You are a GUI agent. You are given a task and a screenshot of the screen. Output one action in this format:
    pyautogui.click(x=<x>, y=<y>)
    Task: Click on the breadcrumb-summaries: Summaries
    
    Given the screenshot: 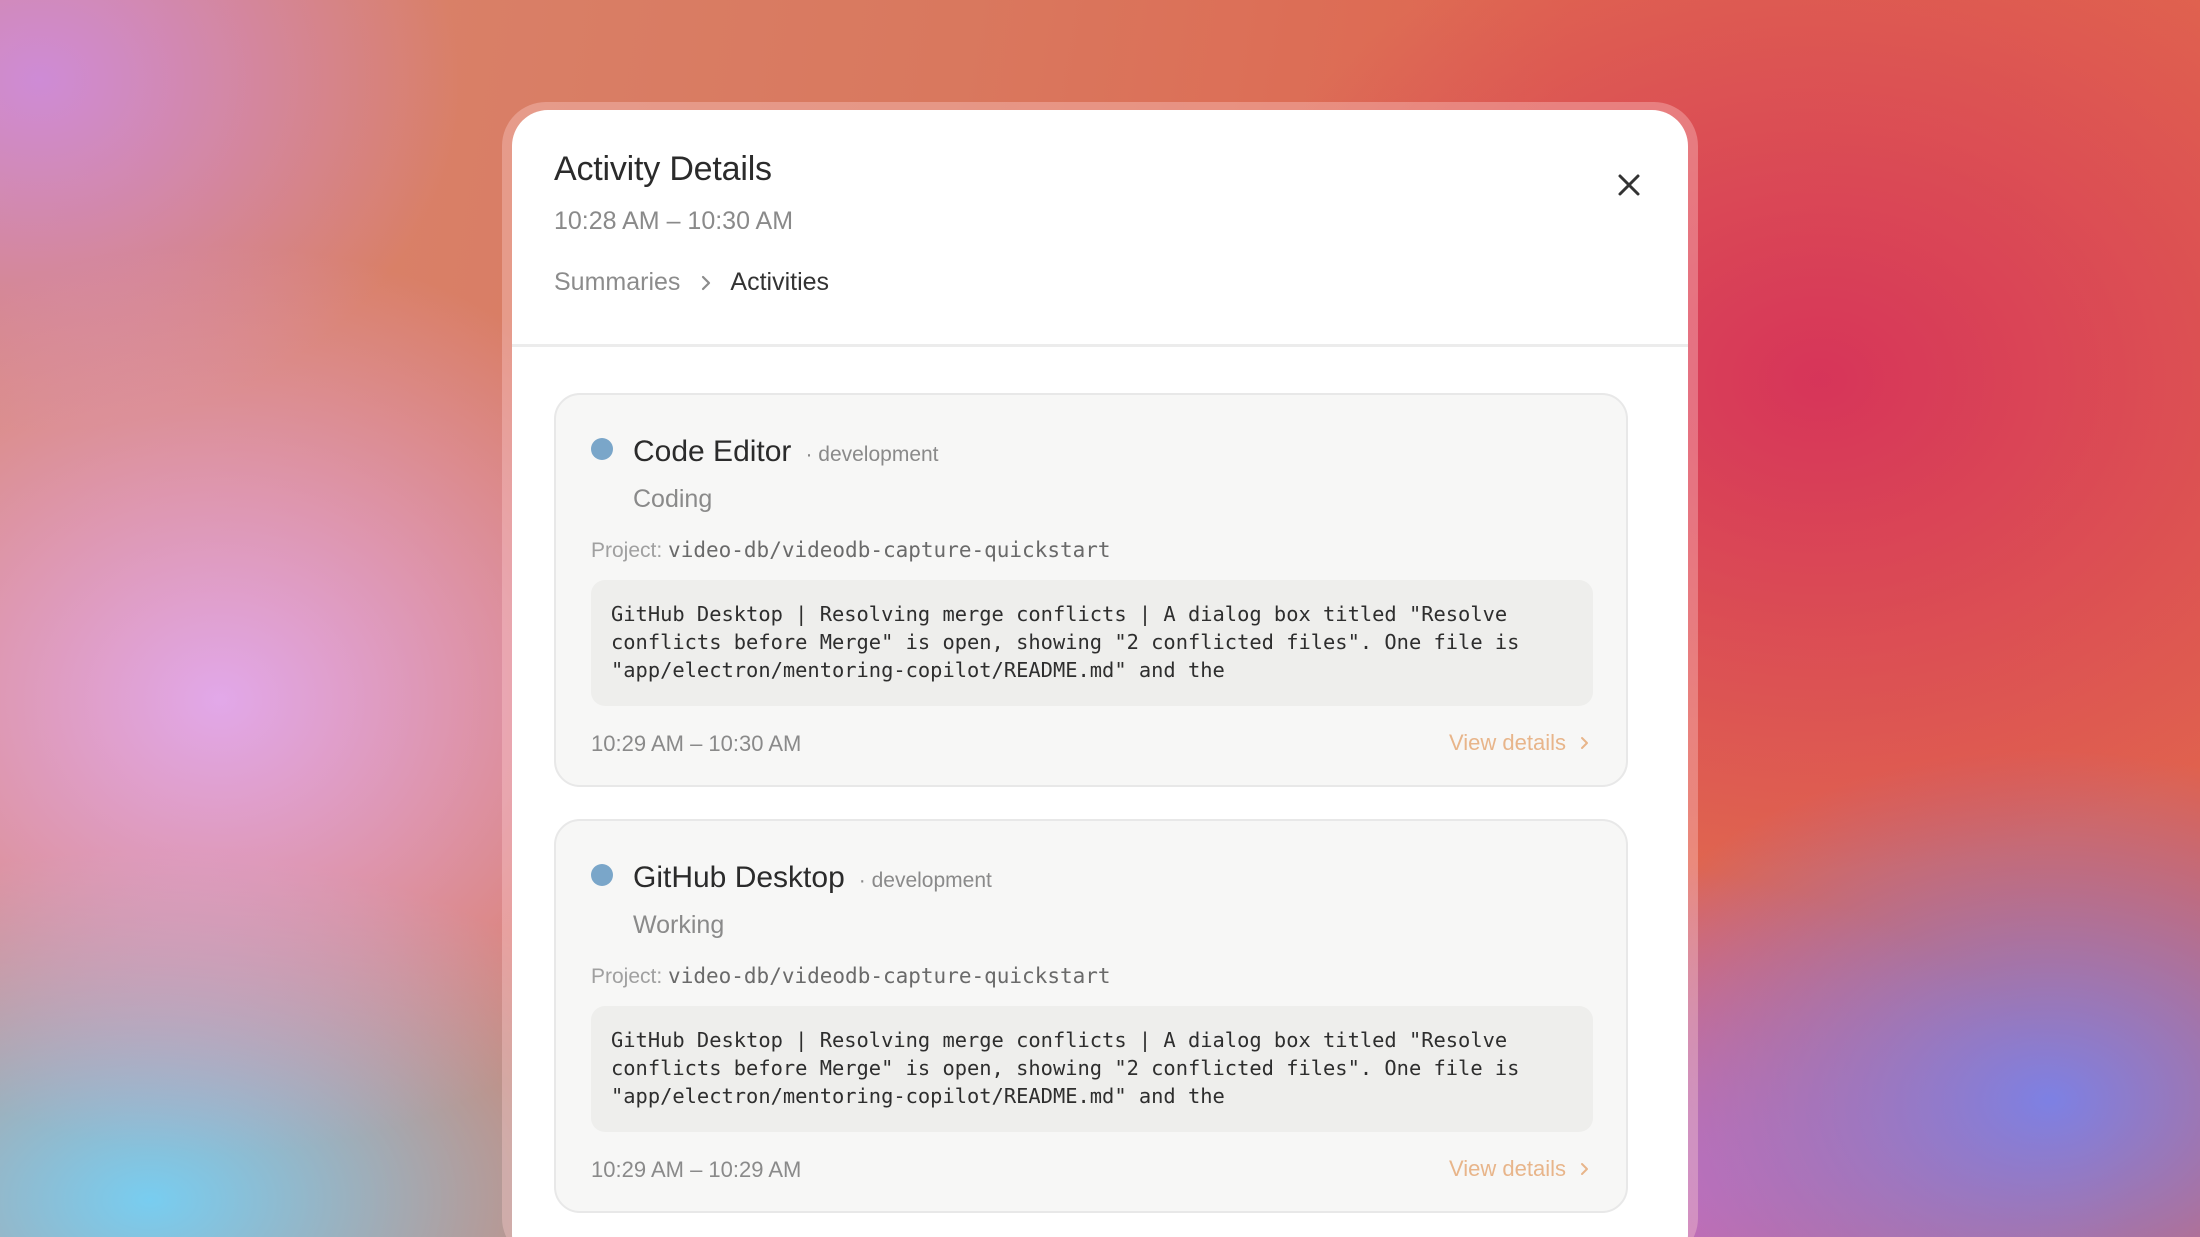 What is the action you would take?
    pyautogui.click(x=617, y=282)
    